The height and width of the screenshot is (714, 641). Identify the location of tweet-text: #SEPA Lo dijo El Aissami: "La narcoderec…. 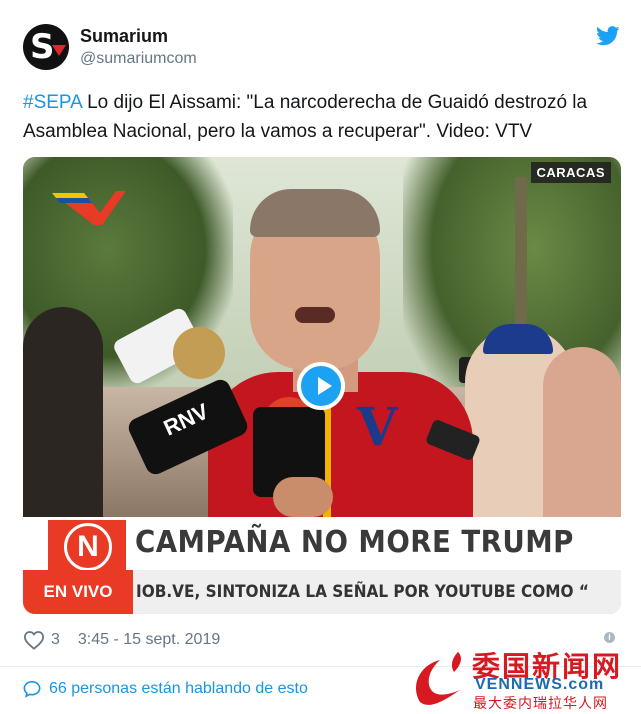
(323, 117).